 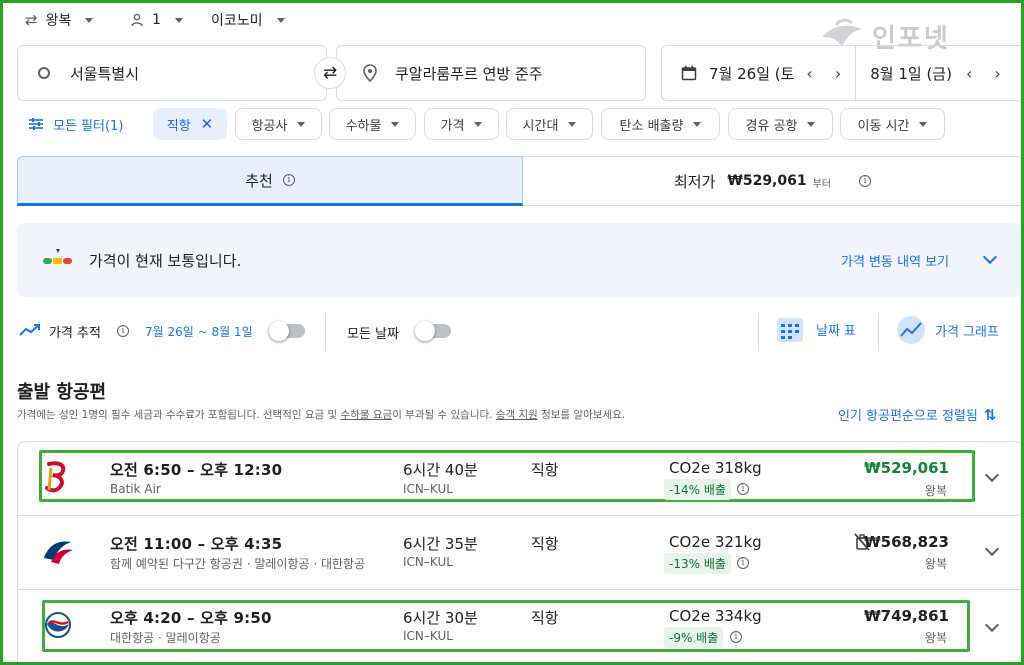 What do you see at coordinates (771, 126) in the screenshot?
I see `filter-chip-label: 경유 공항` at bounding box center [771, 126].